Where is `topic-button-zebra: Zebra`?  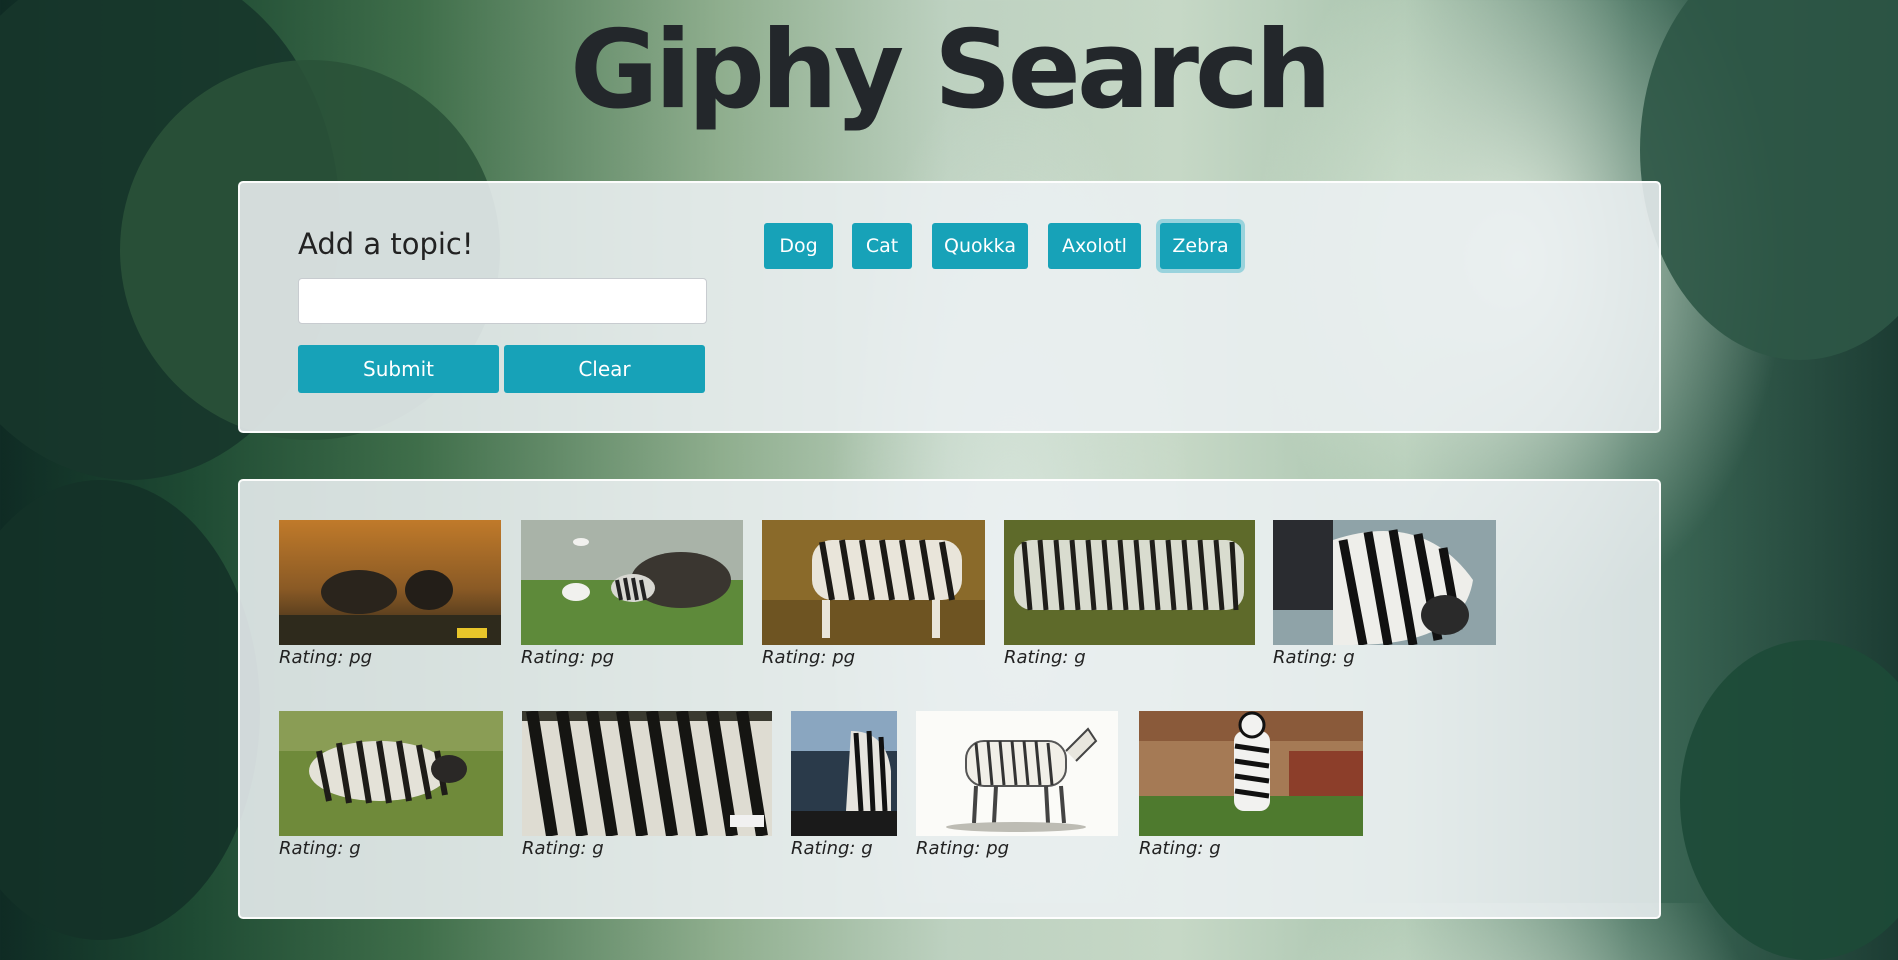 topic-button-zebra: Zebra is located at coordinates (1200, 246).